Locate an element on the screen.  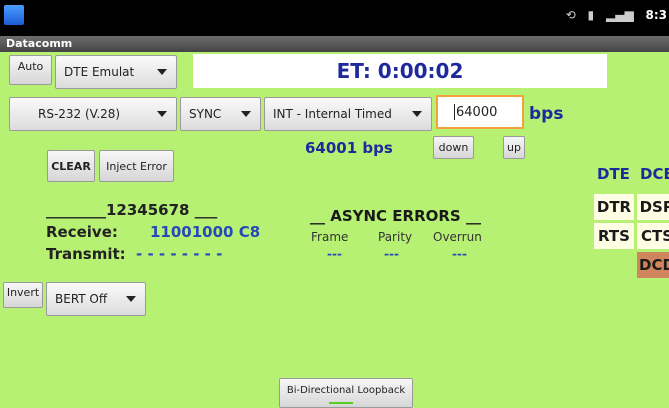
inject-error-button: Inject Error is located at coordinates (136, 166).